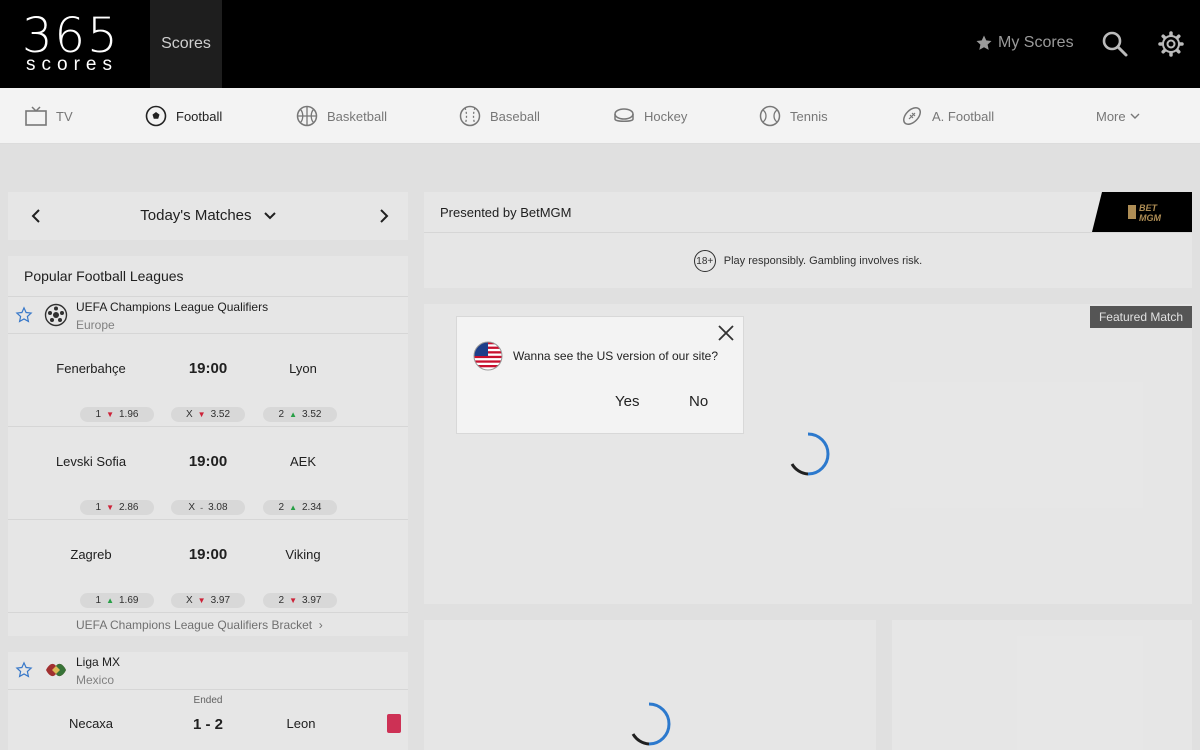 This screenshot has width=1200, height=750. I want to click on american-football-icon, so click(912, 116).